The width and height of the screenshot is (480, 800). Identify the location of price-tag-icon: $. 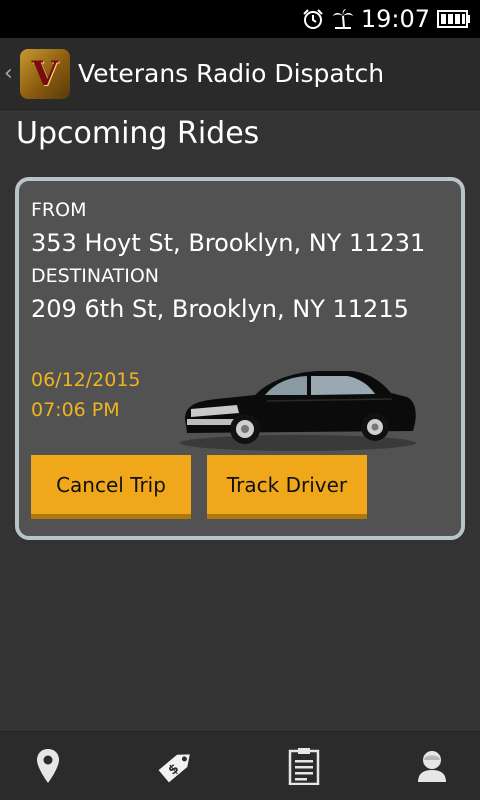
(174, 767).